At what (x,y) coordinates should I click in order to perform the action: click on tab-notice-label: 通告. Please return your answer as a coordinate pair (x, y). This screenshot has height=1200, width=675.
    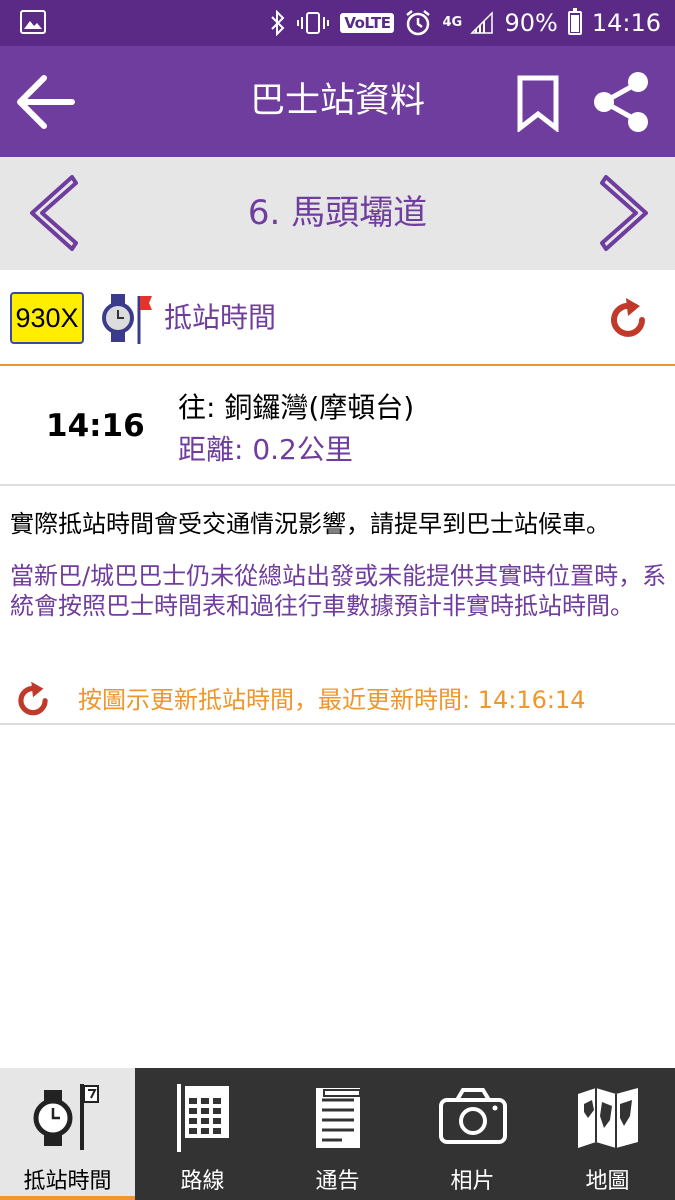
    Looking at the image, I should click on (337, 1181).